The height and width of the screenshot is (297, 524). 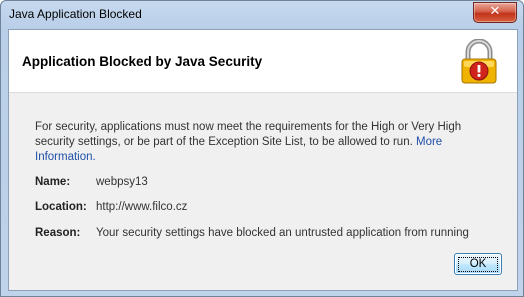 What do you see at coordinates (262, 15) in the screenshot?
I see `title-bar: Java Application Blocked ✕` at bounding box center [262, 15].